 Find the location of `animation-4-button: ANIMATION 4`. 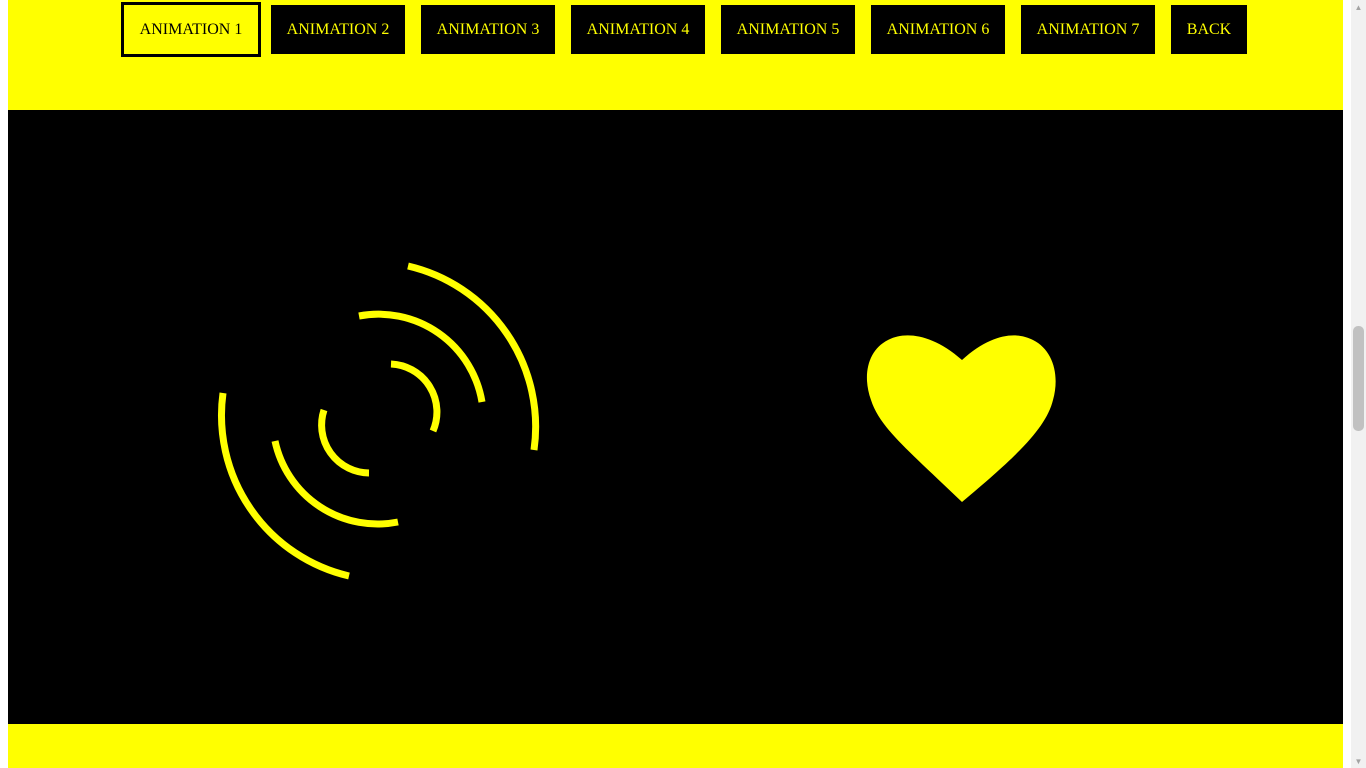

animation-4-button: ANIMATION 4 is located at coordinates (638, 29).